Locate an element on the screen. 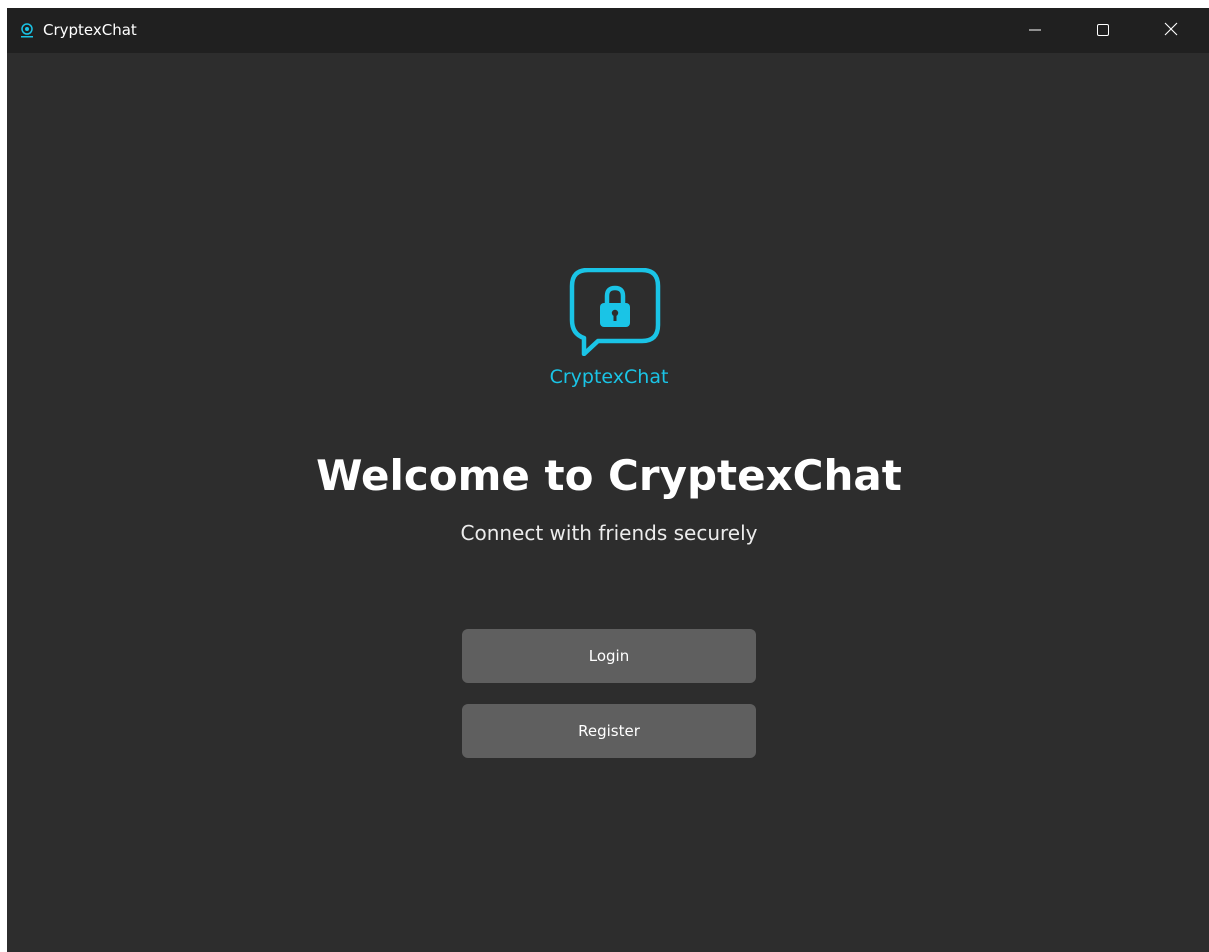  maximize-button is located at coordinates (1103, 30).